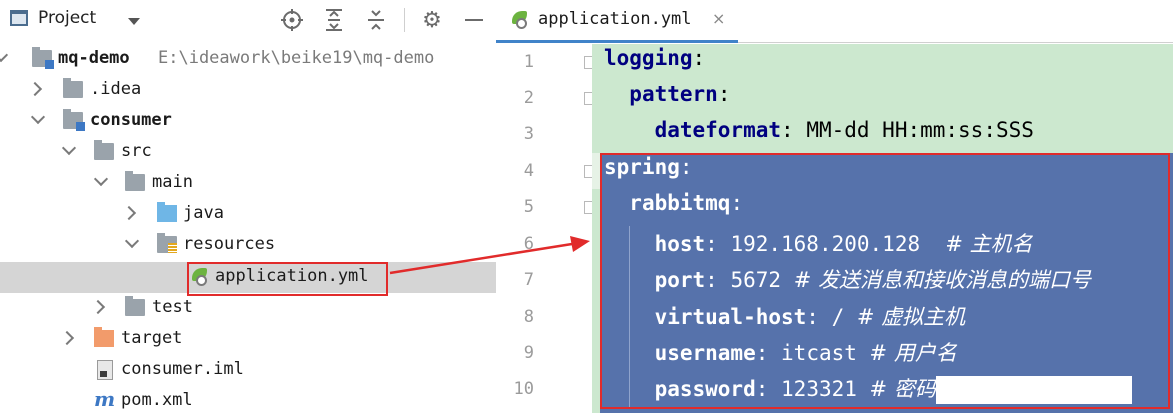 This screenshot has width=1173, height=413. I want to click on tree-node-consumer-iml: consumer.iml, so click(248, 370).